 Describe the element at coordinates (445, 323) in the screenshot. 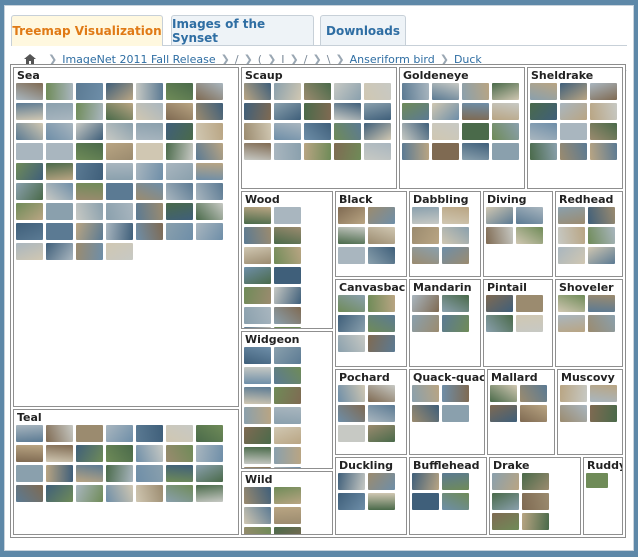

I see `treemap-cell-mandarin: Mandarin` at that location.